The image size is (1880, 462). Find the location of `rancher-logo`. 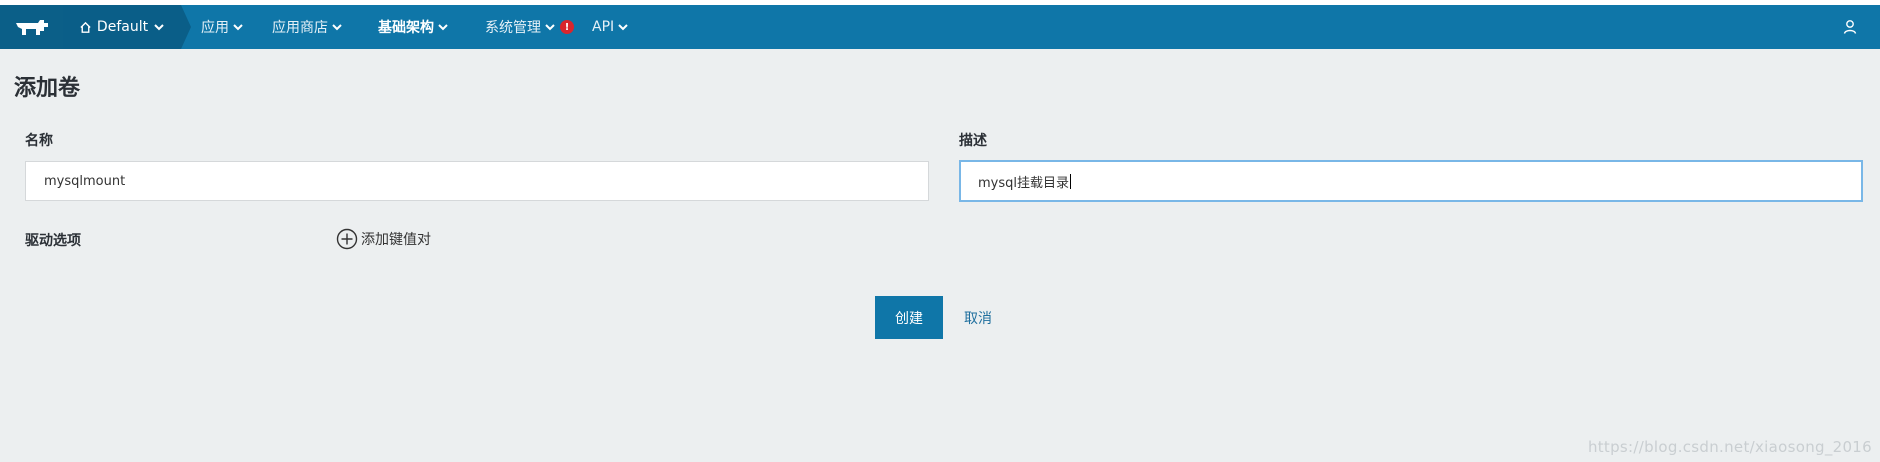

rancher-logo is located at coordinates (31, 27).